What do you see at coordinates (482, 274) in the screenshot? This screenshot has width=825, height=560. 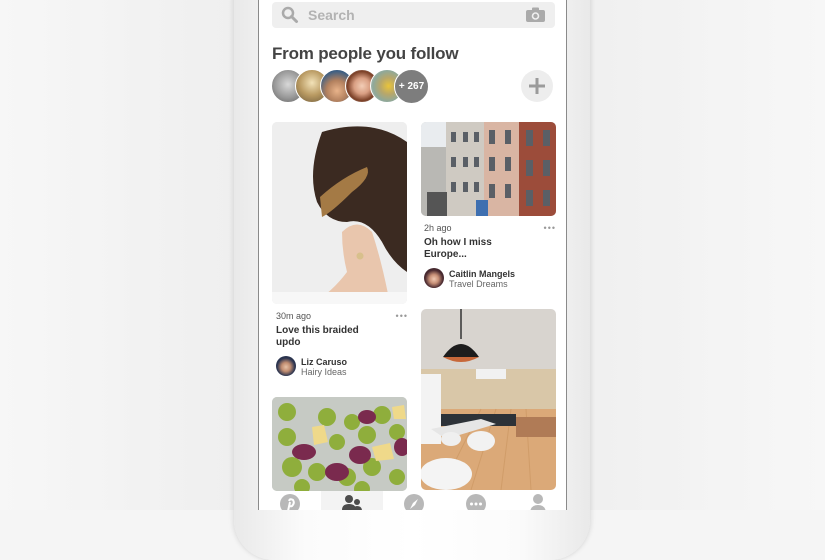 I see `user-name: Caitlin Mangels` at bounding box center [482, 274].